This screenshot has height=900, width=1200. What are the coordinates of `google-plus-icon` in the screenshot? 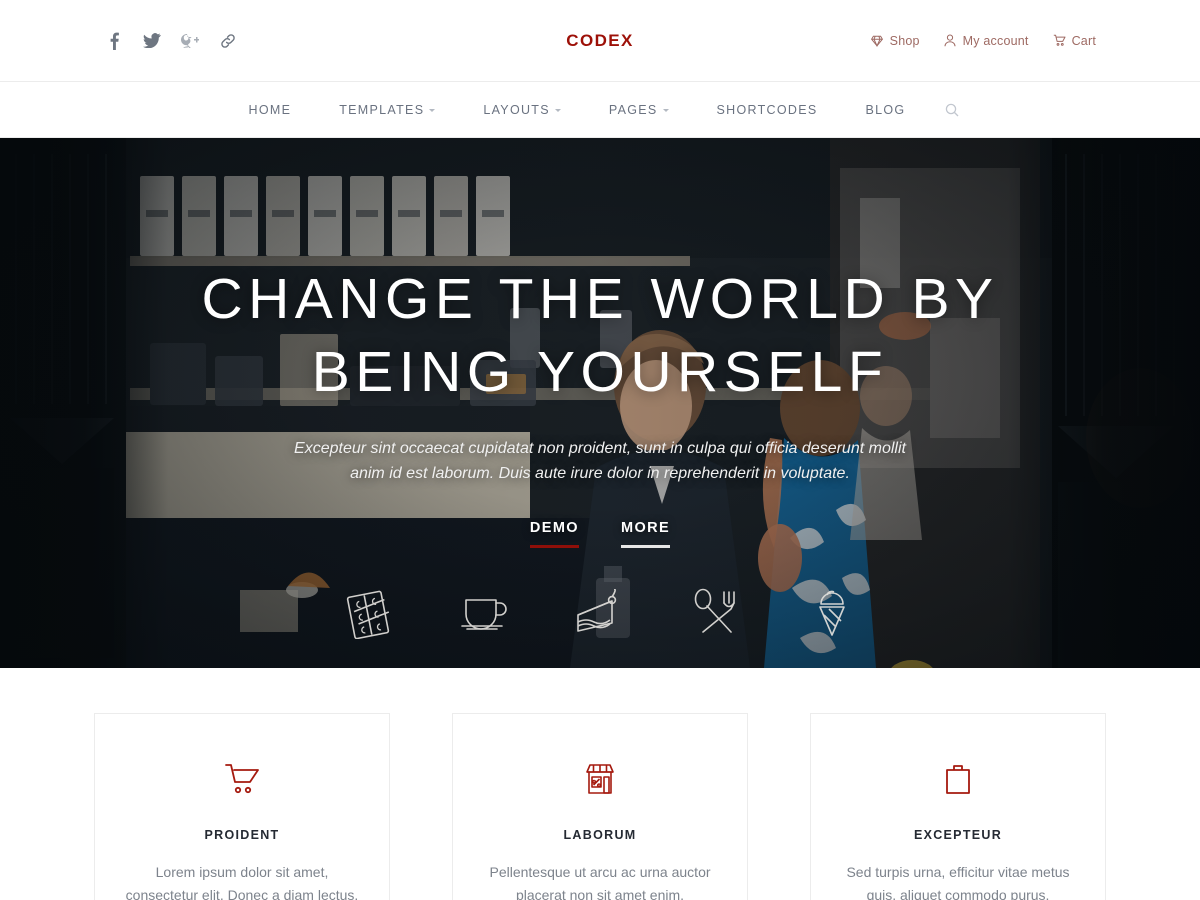 It's located at (190, 41).